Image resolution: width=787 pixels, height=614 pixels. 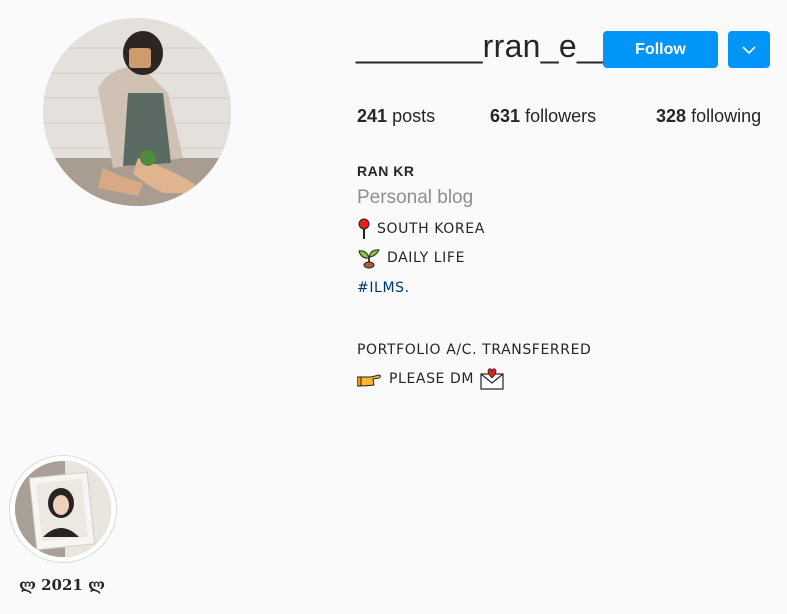 I want to click on chevron-down-icon, so click(x=749, y=49).